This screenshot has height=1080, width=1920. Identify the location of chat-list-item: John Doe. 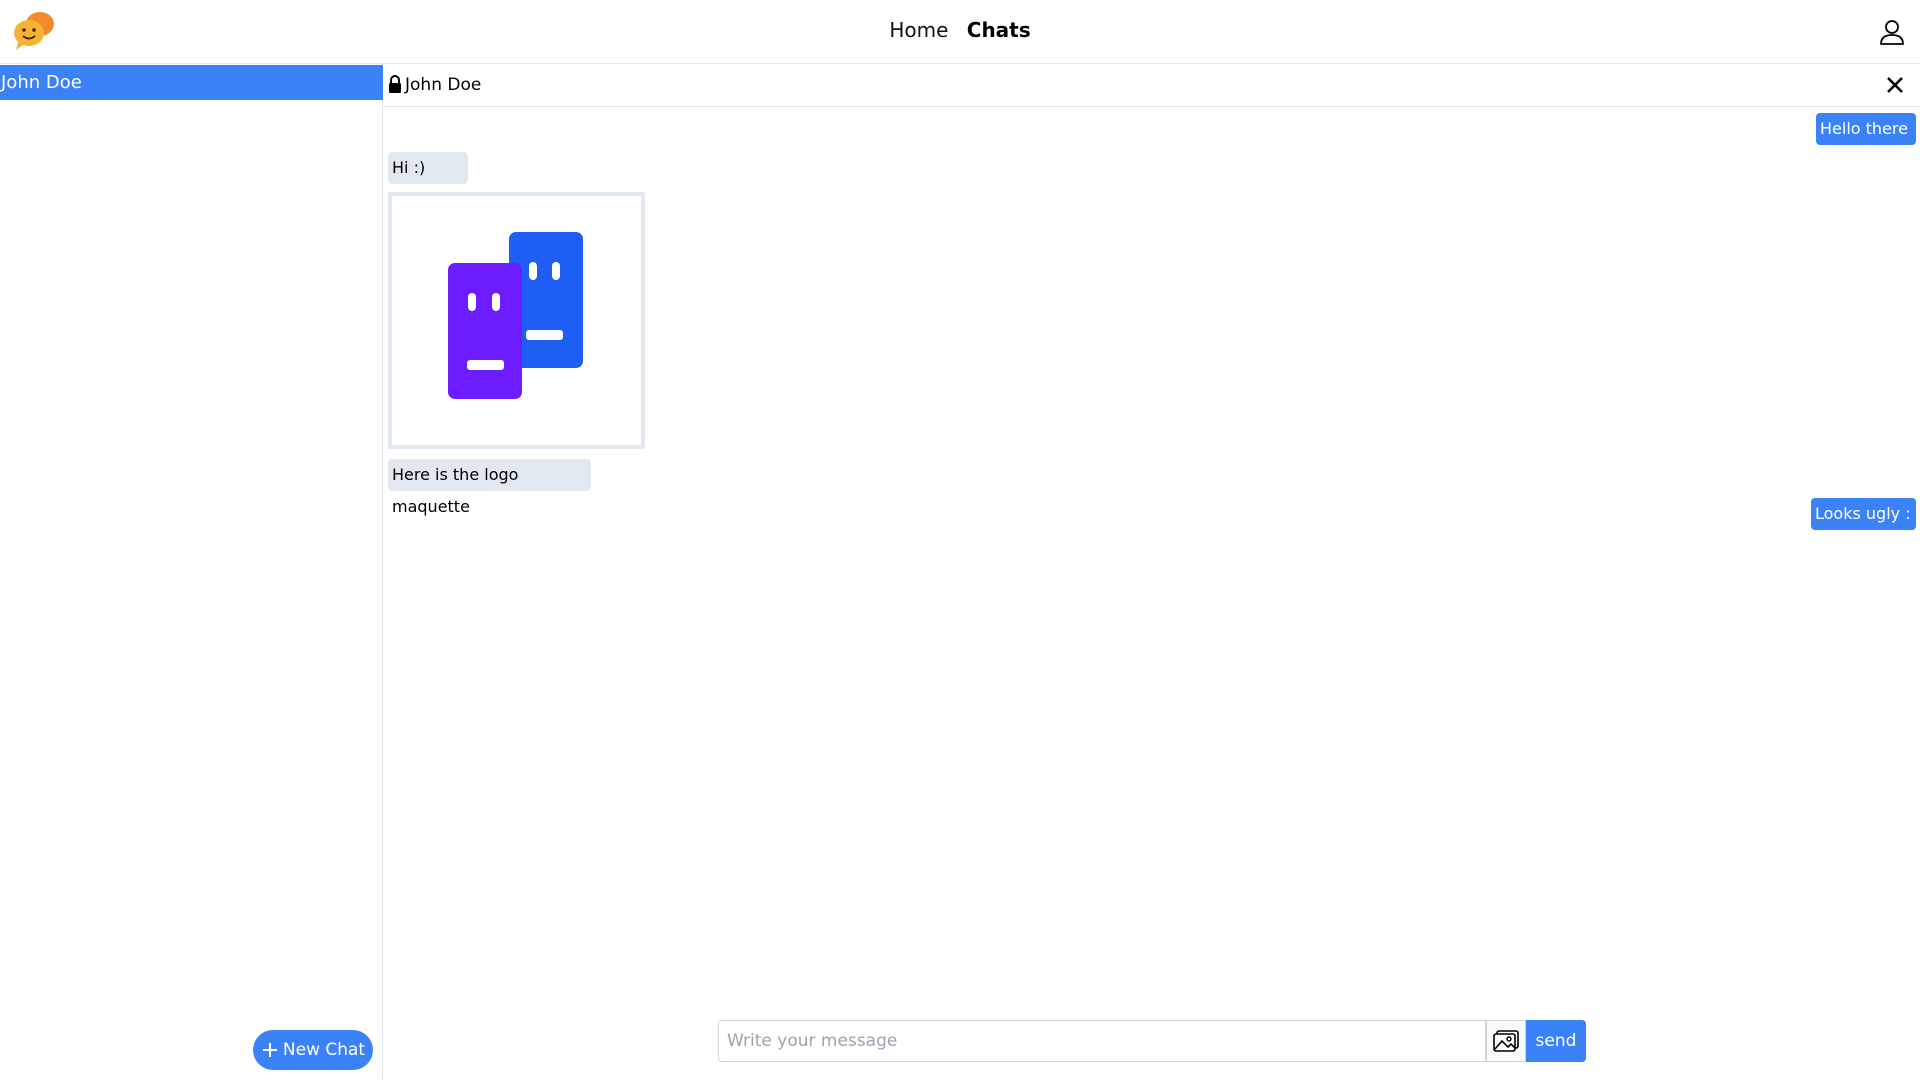
(191, 82).